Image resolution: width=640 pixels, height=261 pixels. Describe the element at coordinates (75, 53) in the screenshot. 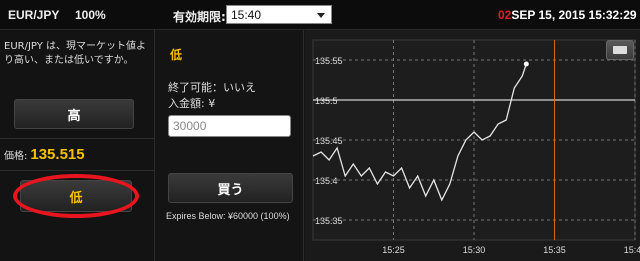

I see `question-text: EUR/JPY は、現マーケット値より高い、または低いですか。` at that location.